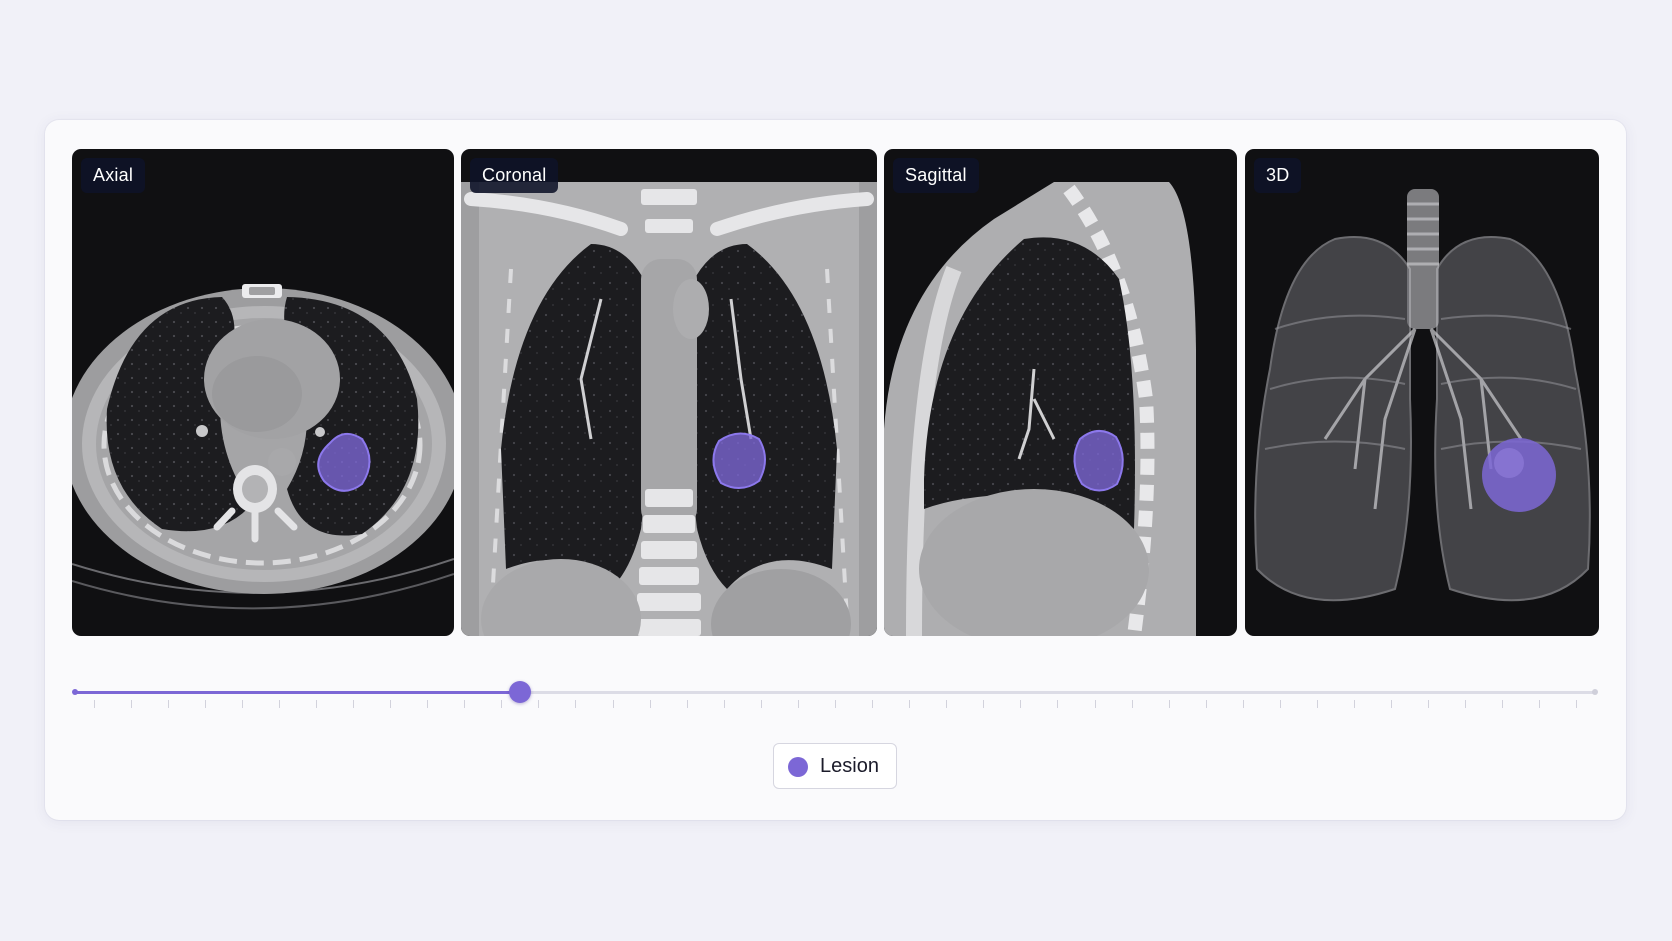  I want to click on slider-fill, so click(298, 692).